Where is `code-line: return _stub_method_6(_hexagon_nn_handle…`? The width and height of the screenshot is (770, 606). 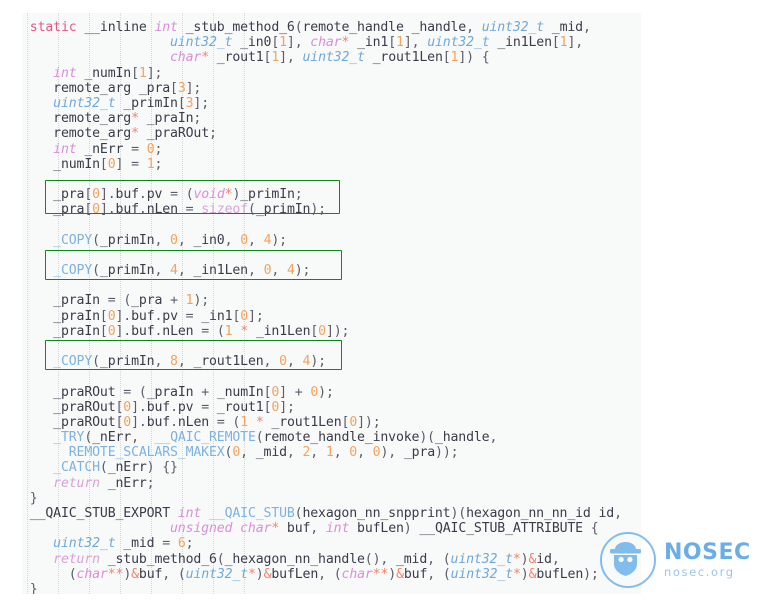
code-line: return _stub_method_6(_hexagon_nn_handle… is located at coordinates (306, 559).